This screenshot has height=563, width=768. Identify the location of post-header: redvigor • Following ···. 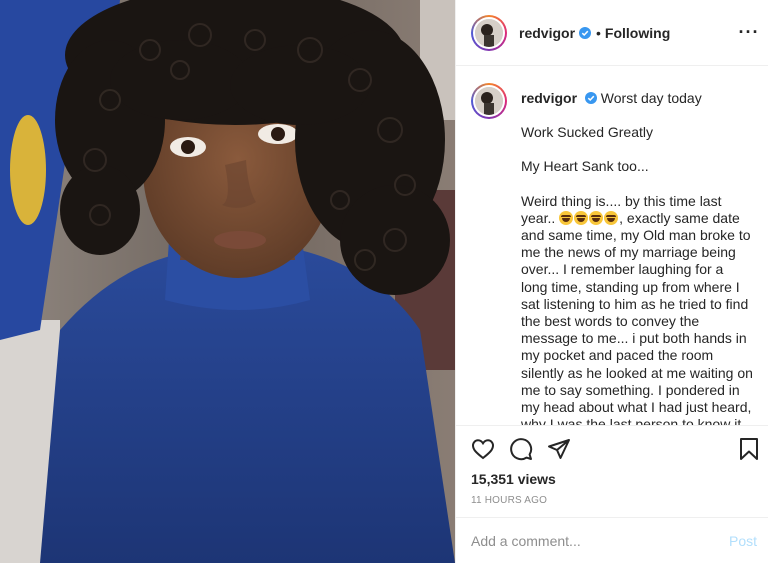
(612, 33).